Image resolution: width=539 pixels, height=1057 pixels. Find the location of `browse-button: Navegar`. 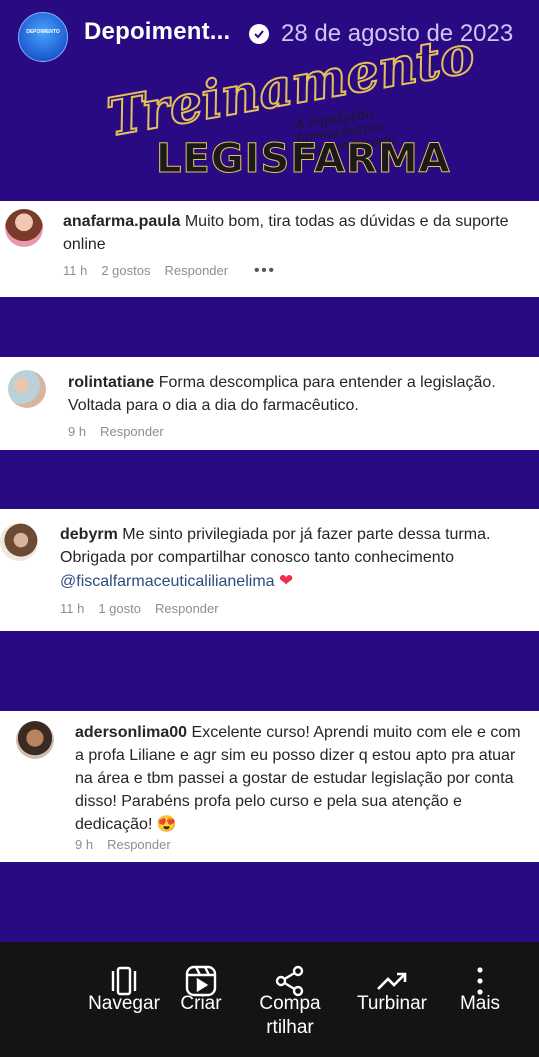

browse-button: Navegar is located at coordinates (124, 999).